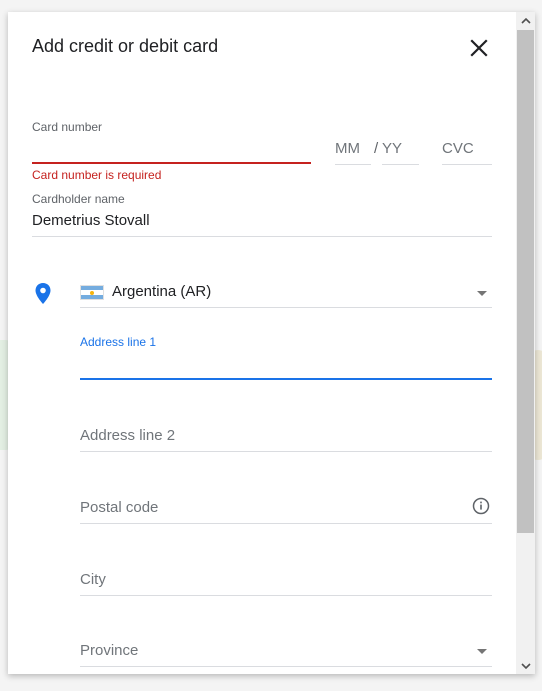  Describe the element at coordinates (286, 523) in the screenshot. I see `postal-code-underline` at that location.